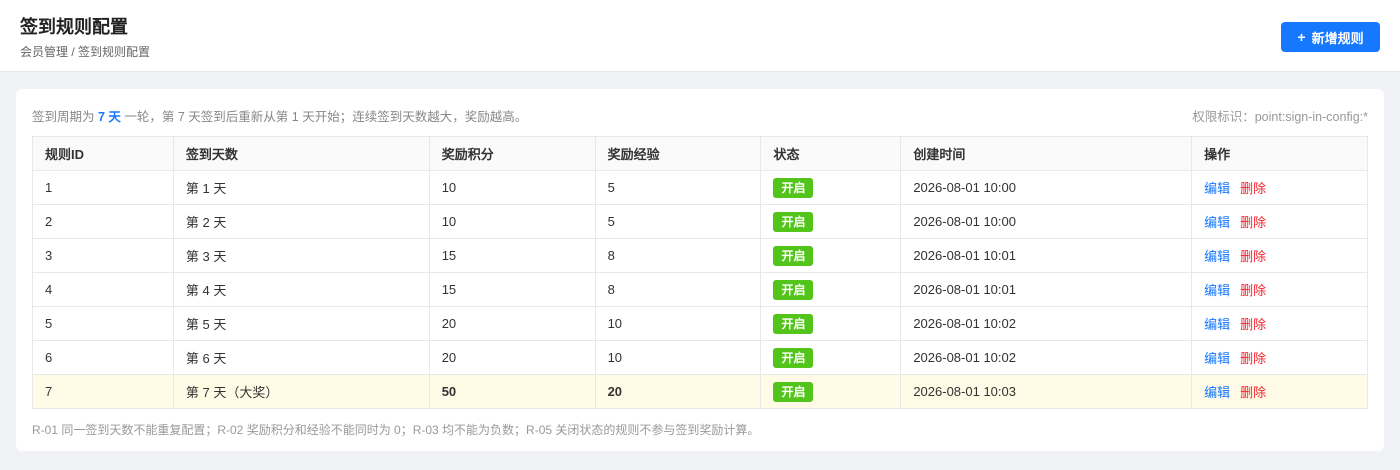 The image size is (1400, 470). I want to click on cell-rule-id: 2, so click(103, 221).